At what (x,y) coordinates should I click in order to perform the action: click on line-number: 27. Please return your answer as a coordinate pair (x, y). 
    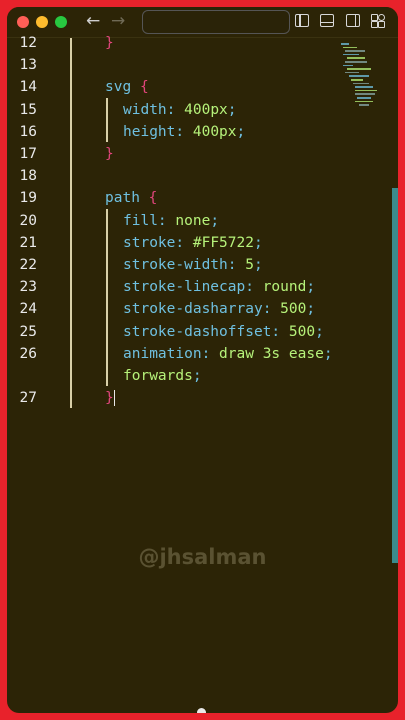
    Looking at the image, I should click on (28, 398).